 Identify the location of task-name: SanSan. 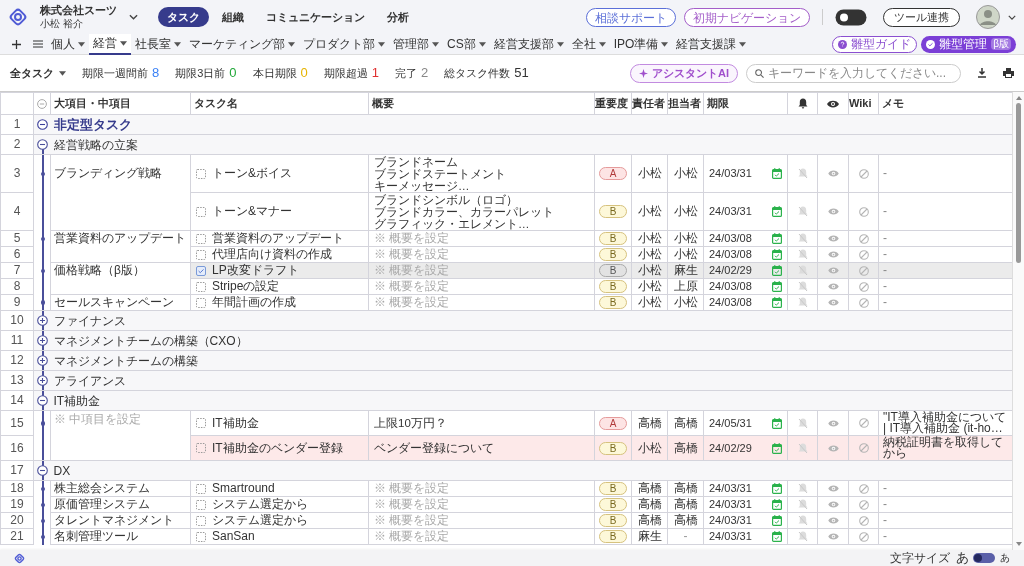
(233, 536).